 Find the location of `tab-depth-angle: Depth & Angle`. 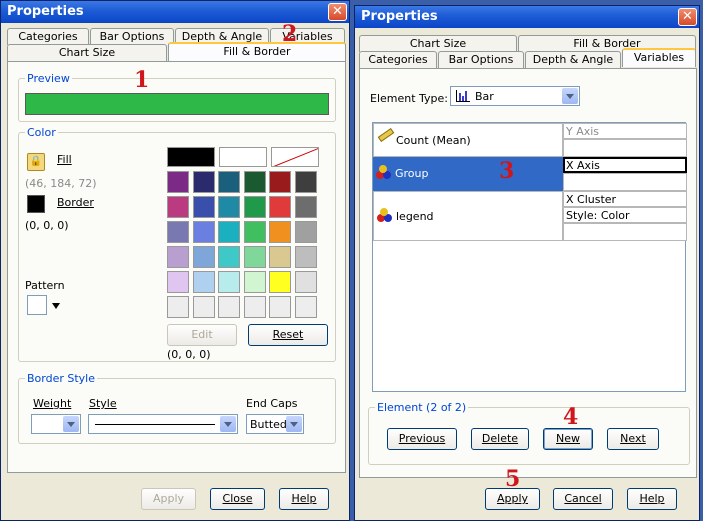

tab-depth-angle: Depth & Angle is located at coordinates (573, 59).